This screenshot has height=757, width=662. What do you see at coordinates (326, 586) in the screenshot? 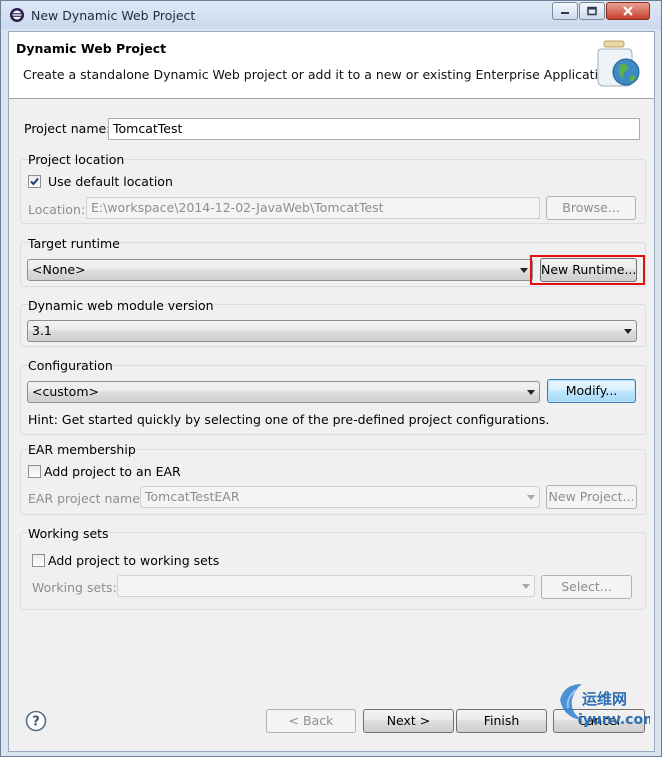
I see `working-sets-select` at bounding box center [326, 586].